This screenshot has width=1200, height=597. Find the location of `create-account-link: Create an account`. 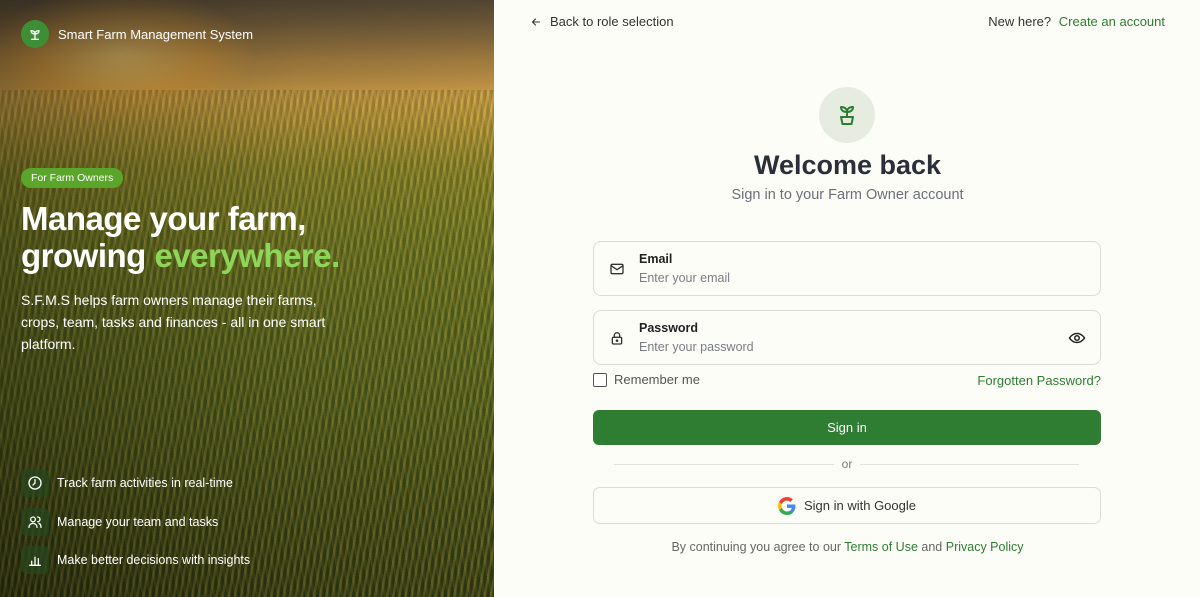

create-account-link: Create an account is located at coordinates (1112, 21).